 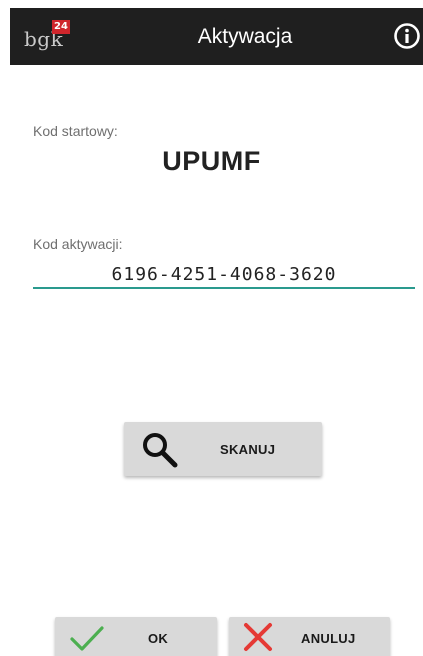 What do you see at coordinates (136, 636) in the screenshot?
I see `ok-button: OK` at bounding box center [136, 636].